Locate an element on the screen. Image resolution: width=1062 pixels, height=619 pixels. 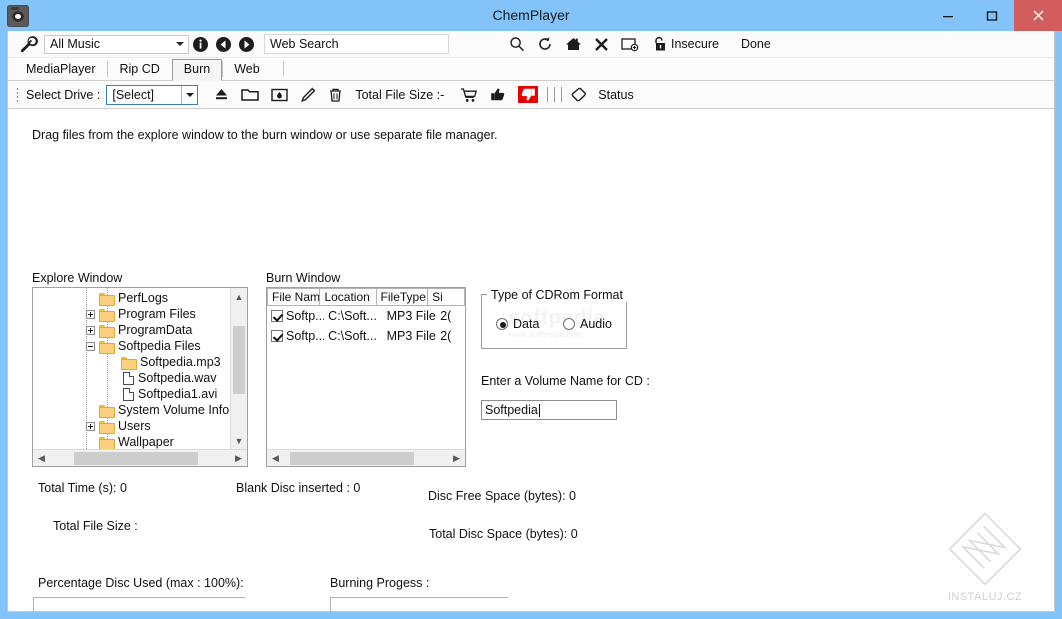
column-header-size: Si is located at coordinates (446, 297).